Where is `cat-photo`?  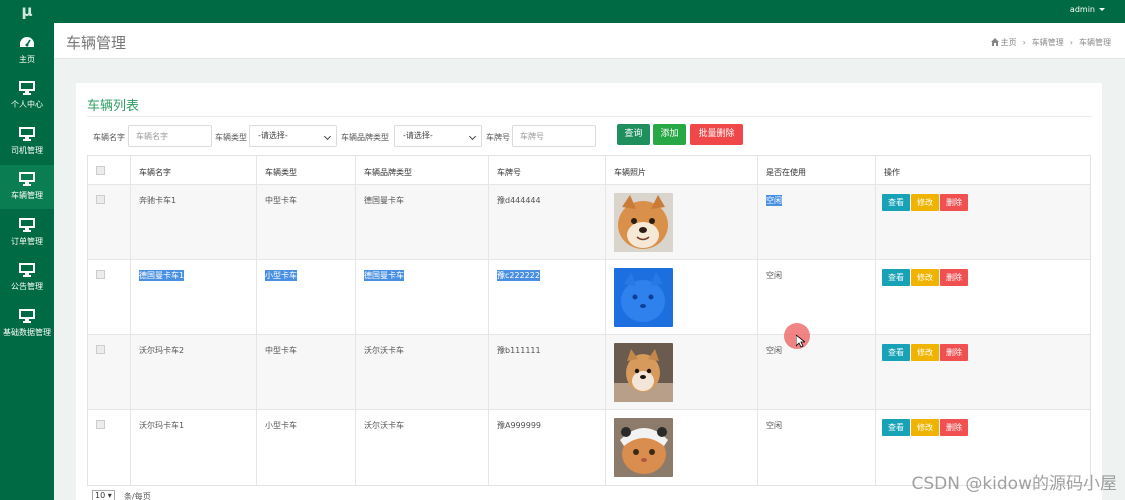
cat-photo is located at coordinates (643, 447).